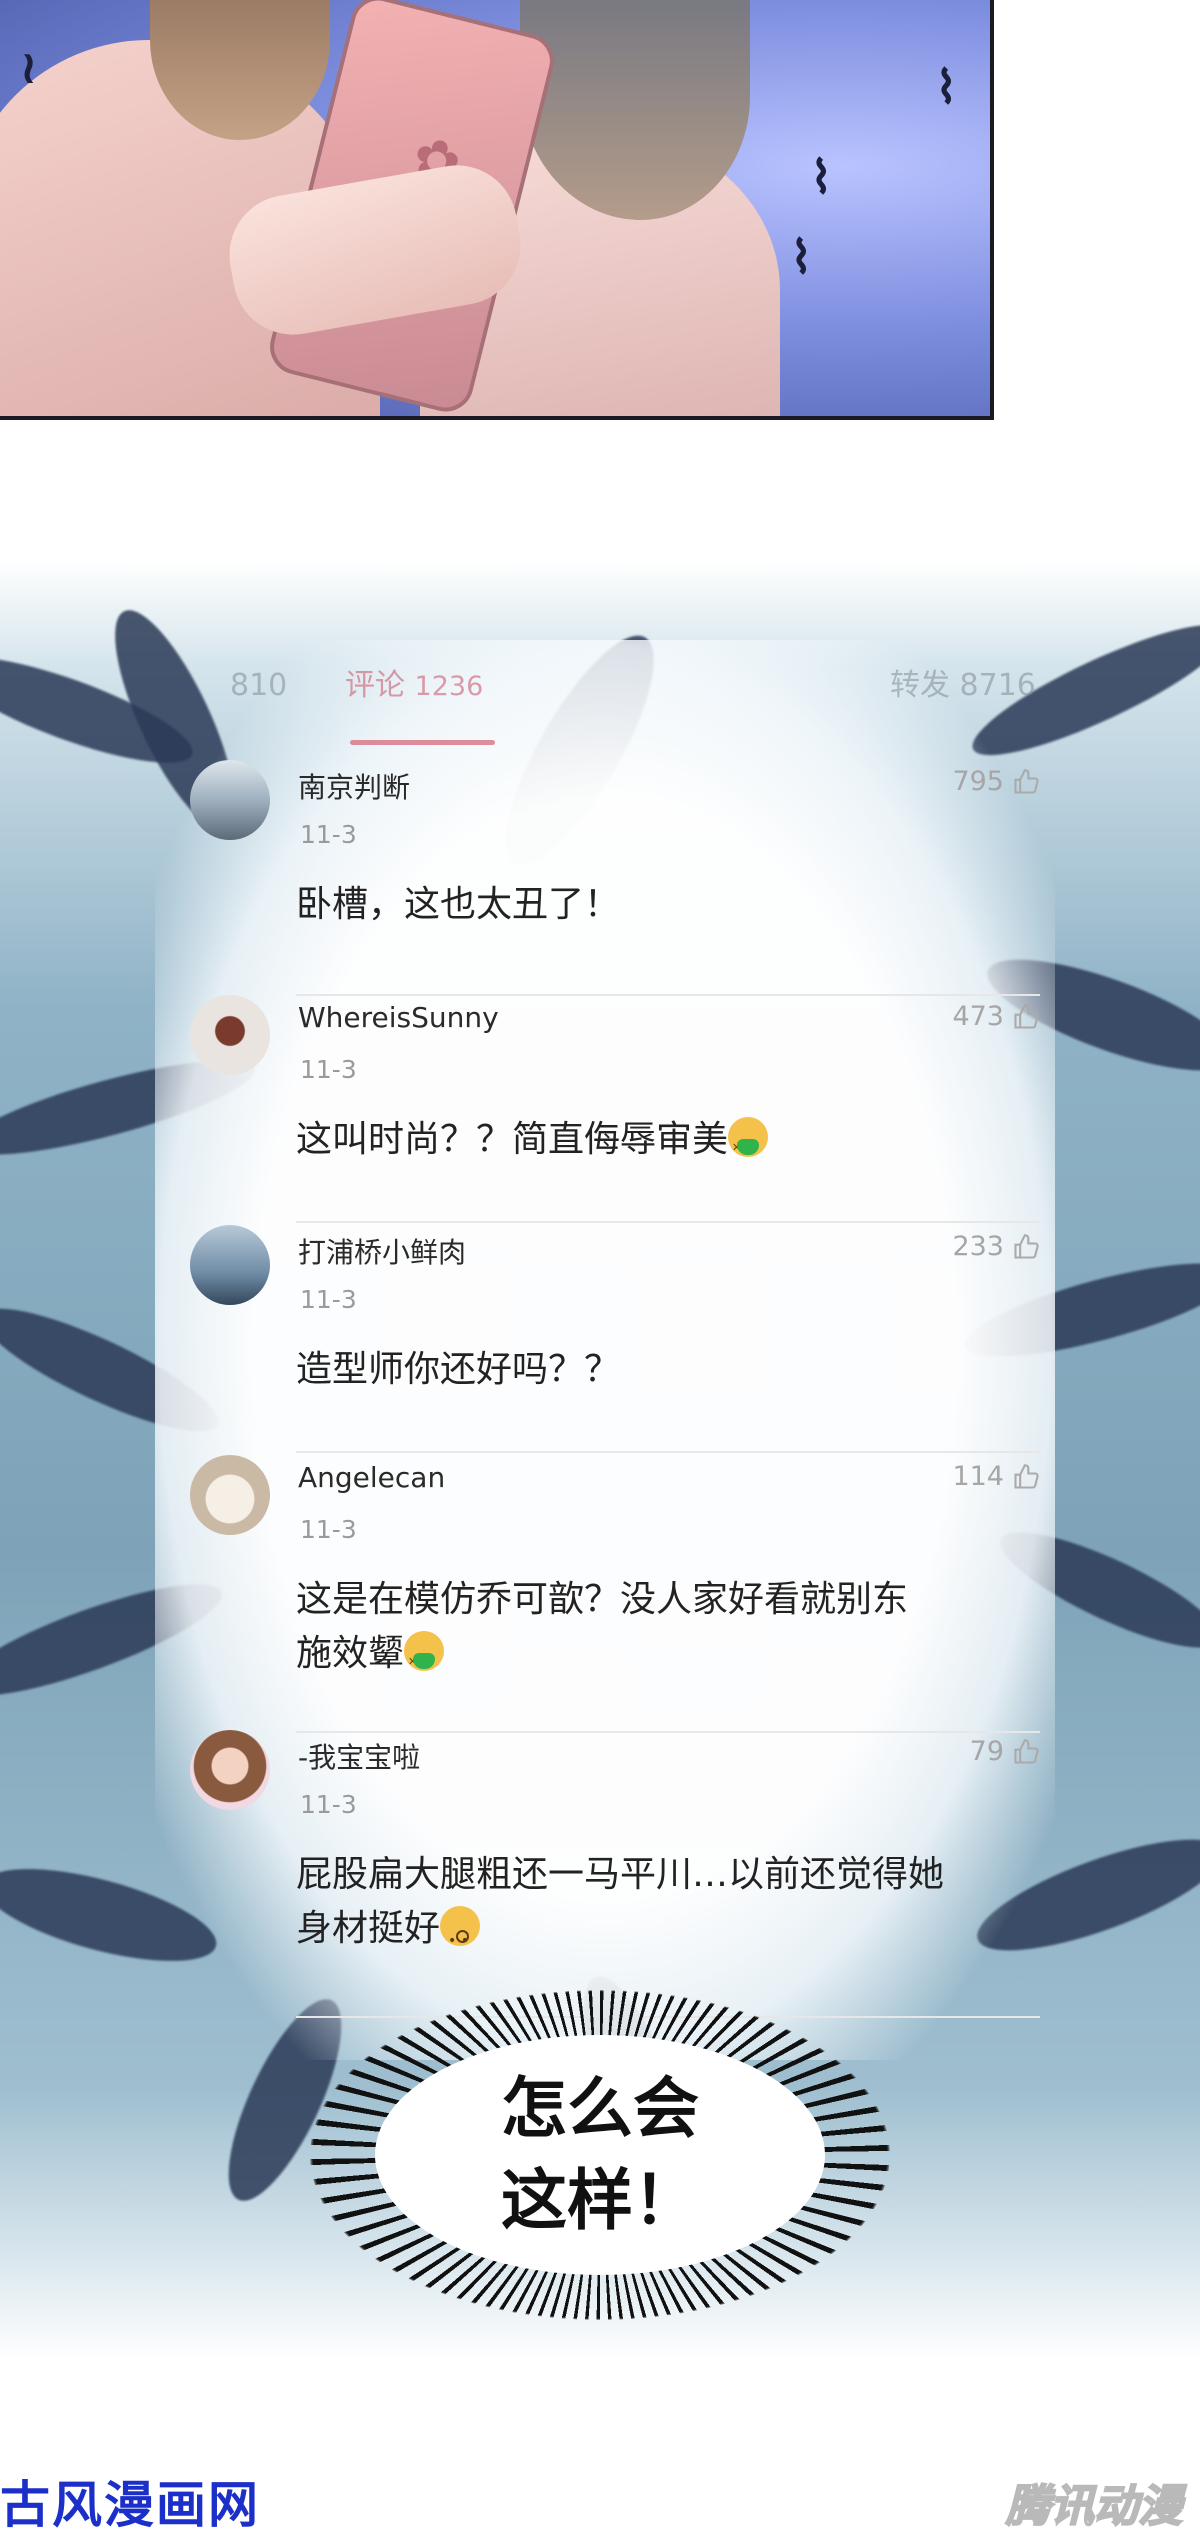 This screenshot has width=1200, height=2537. Describe the element at coordinates (382, 1251) in the screenshot. I see `comment-username: 打浦桥小鲜肉` at that location.